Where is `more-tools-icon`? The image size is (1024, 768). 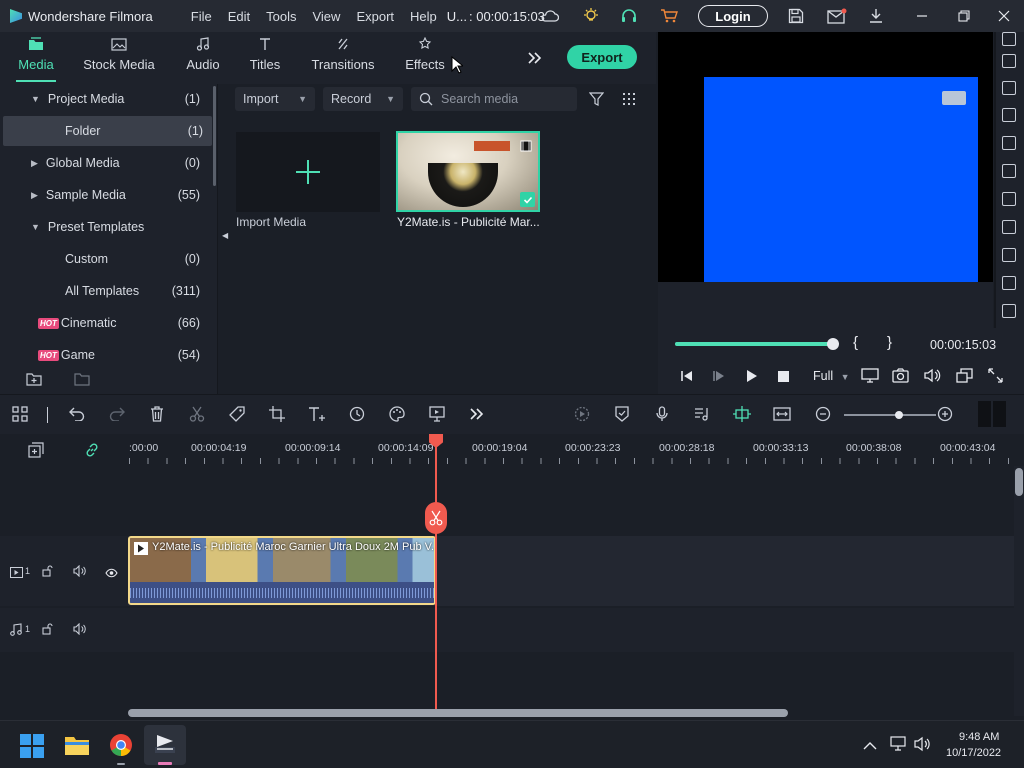 more-tools-icon is located at coordinates (477, 414).